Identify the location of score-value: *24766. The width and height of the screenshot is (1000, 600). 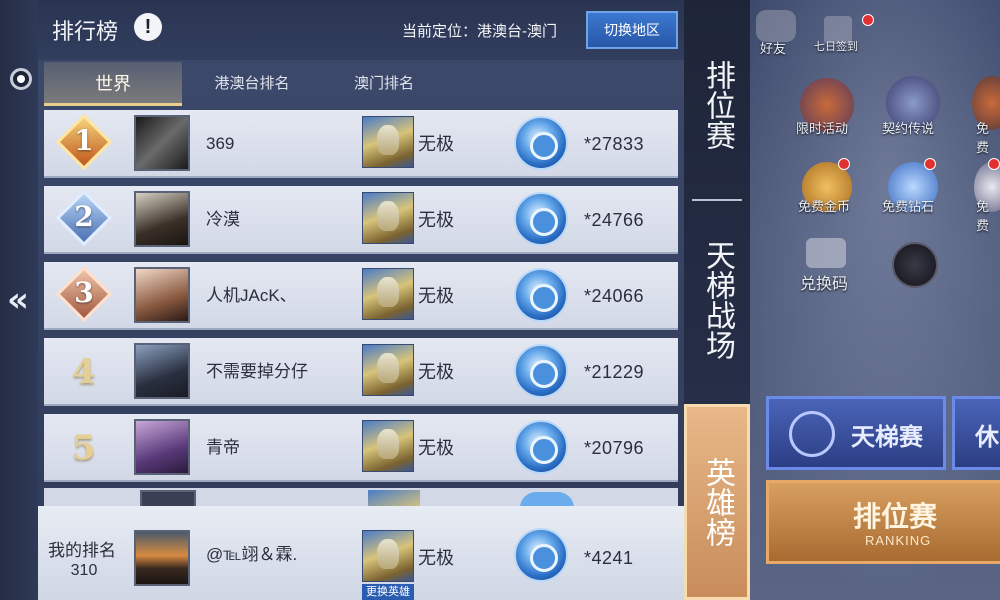
(614, 220).